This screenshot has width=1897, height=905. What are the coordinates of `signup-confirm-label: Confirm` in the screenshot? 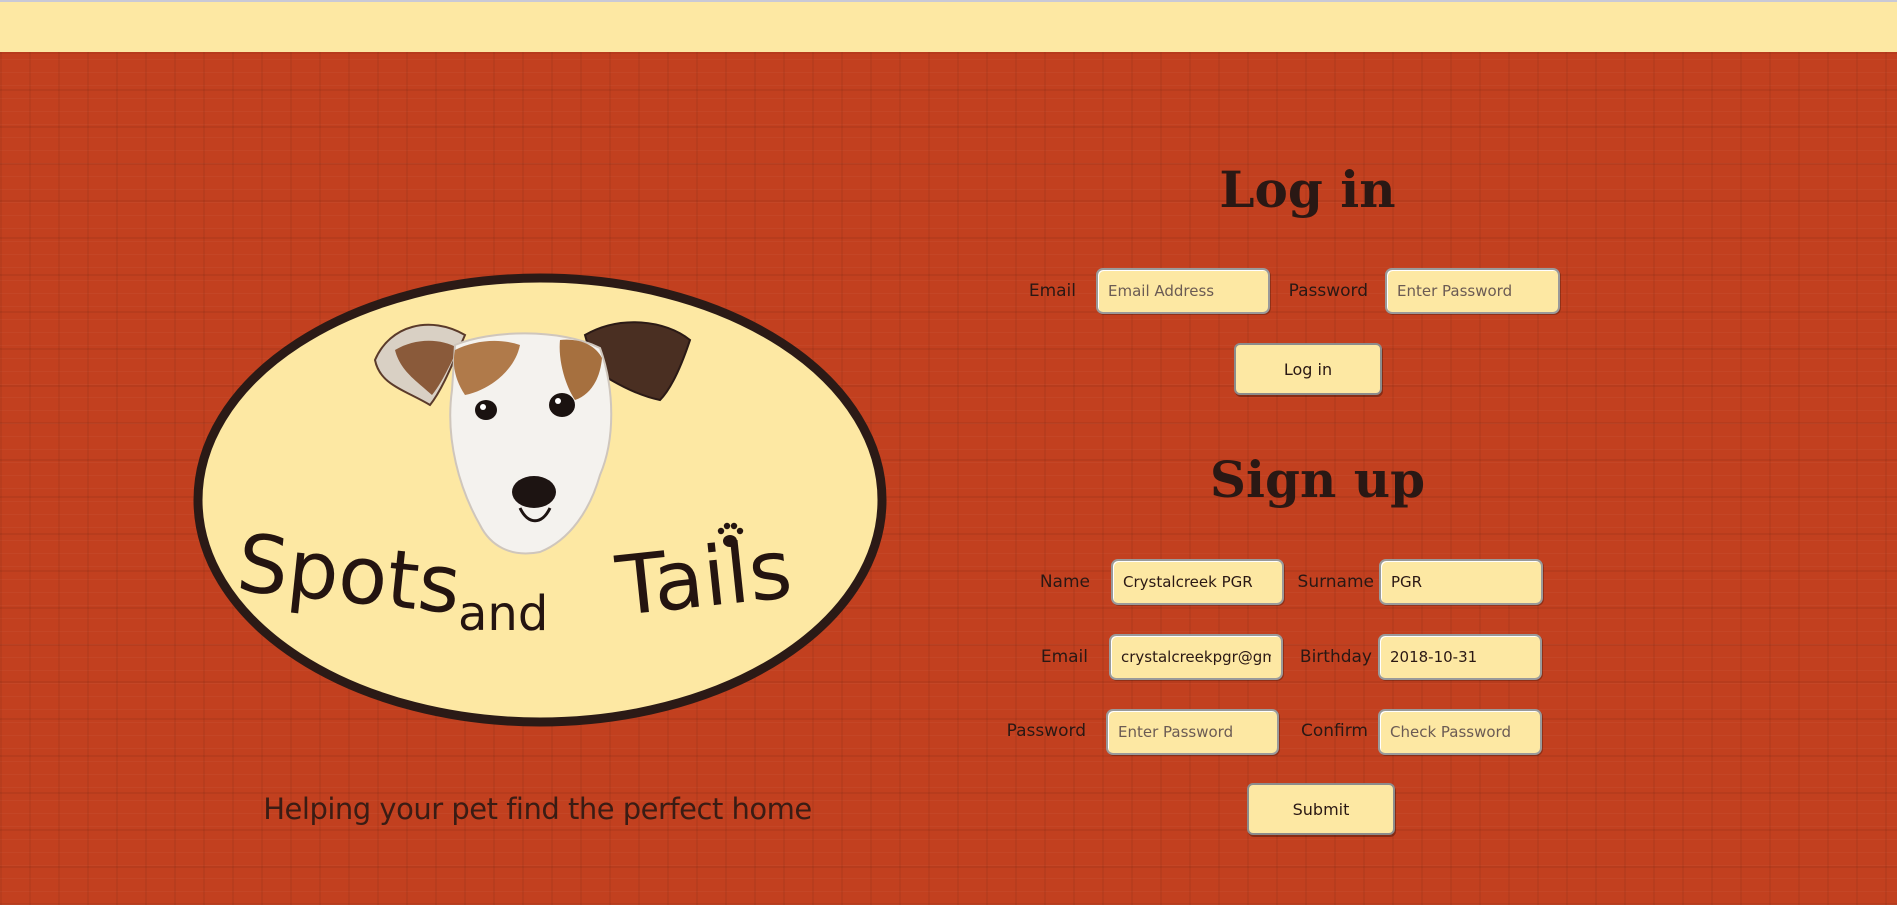 It's located at (1334, 731).